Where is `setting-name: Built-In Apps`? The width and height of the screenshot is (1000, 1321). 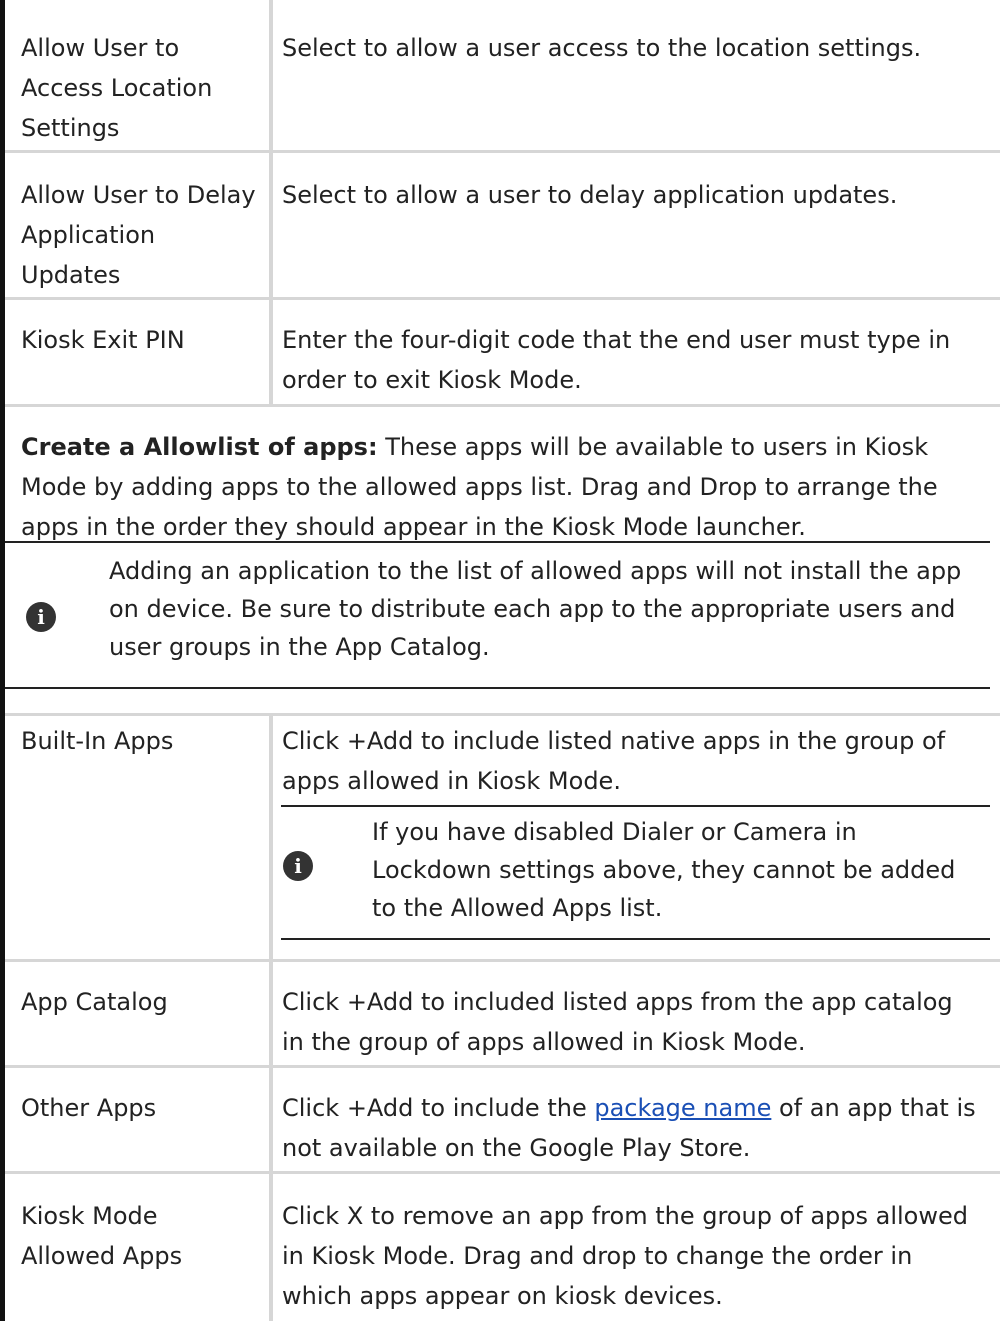
setting-name: Built-In Apps is located at coordinates (97, 741).